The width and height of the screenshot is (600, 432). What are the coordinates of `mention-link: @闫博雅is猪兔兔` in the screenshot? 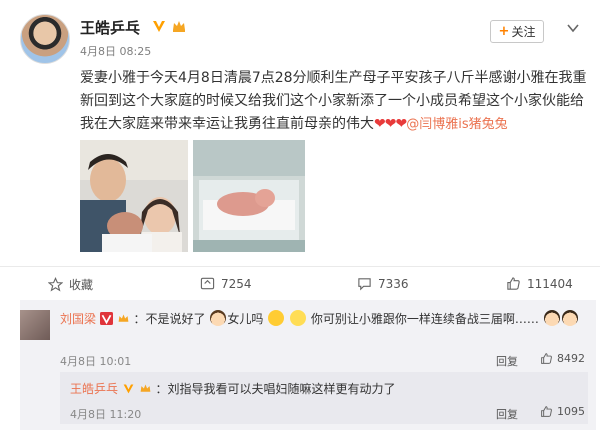 It's located at (456, 124).